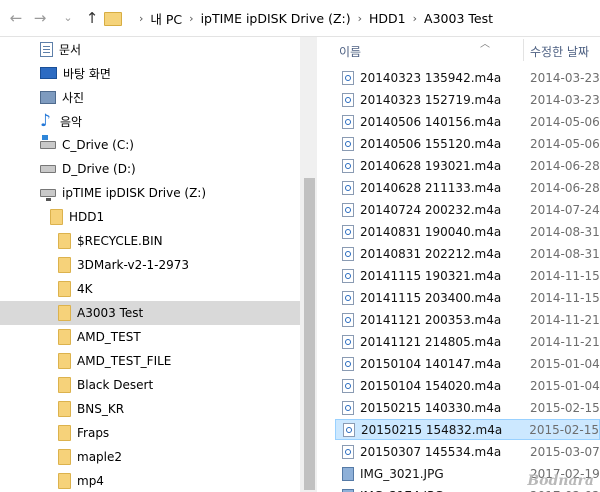  Describe the element at coordinates (150, 241) in the screenshot. I see `nav-item: $RECYCLE.BIN` at that location.